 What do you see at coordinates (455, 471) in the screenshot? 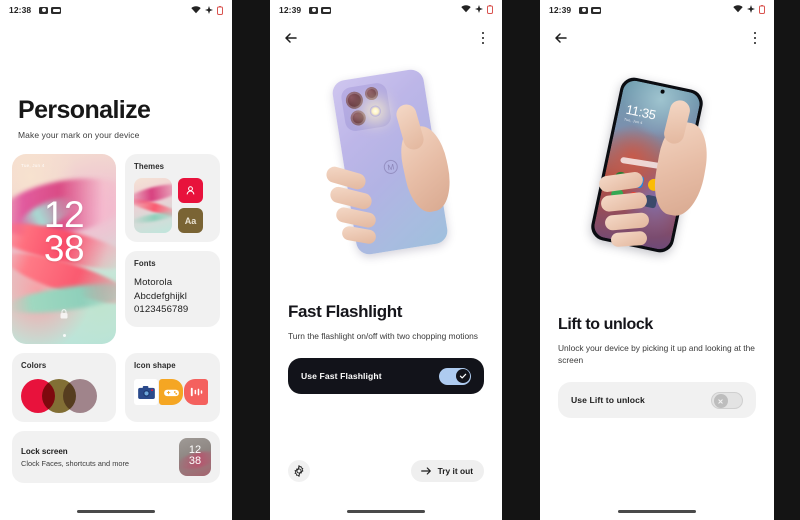
I see `try-it-out-label: Try it out` at bounding box center [455, 471].